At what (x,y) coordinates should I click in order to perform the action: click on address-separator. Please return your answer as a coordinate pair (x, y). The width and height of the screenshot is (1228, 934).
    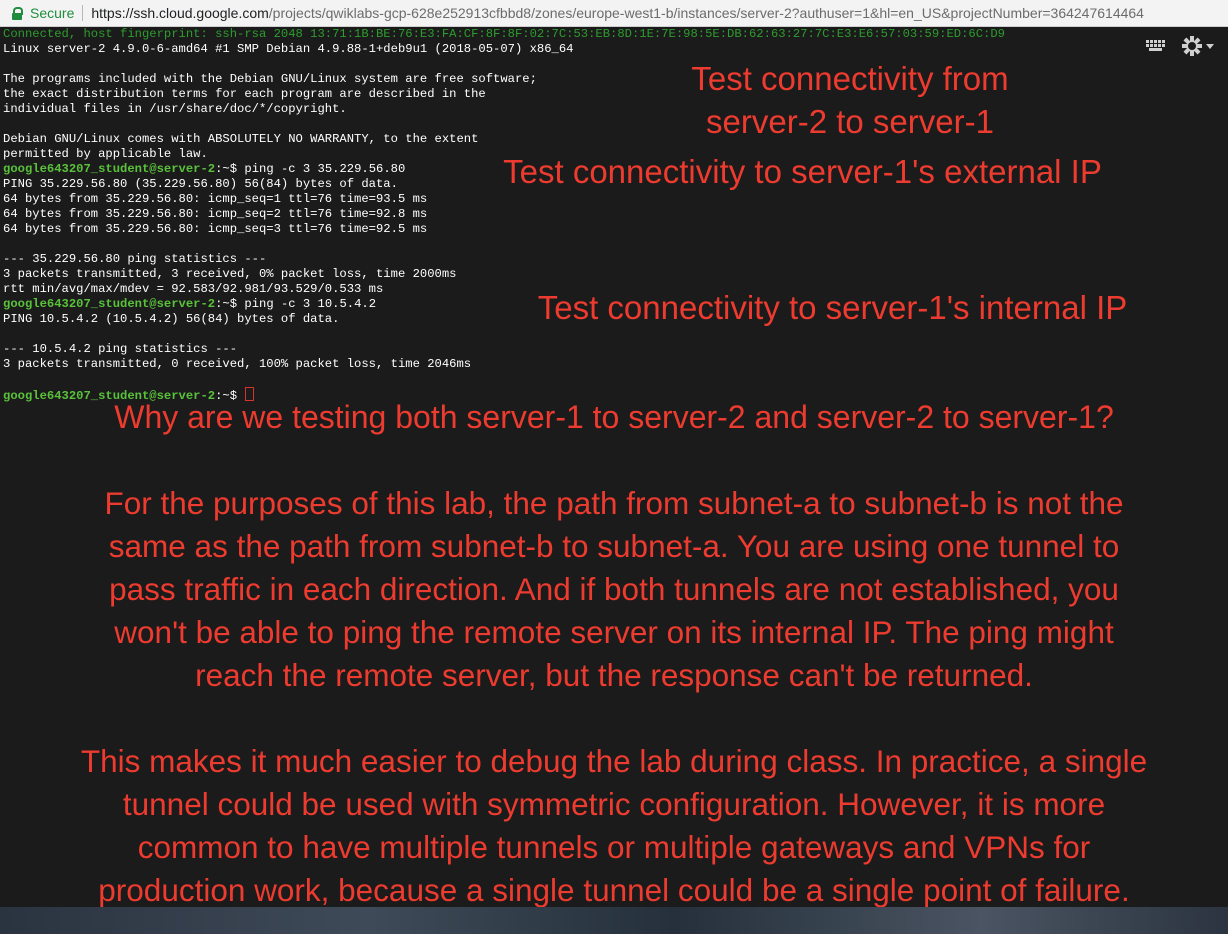
    Looking at the image, I should click on (83, 13).